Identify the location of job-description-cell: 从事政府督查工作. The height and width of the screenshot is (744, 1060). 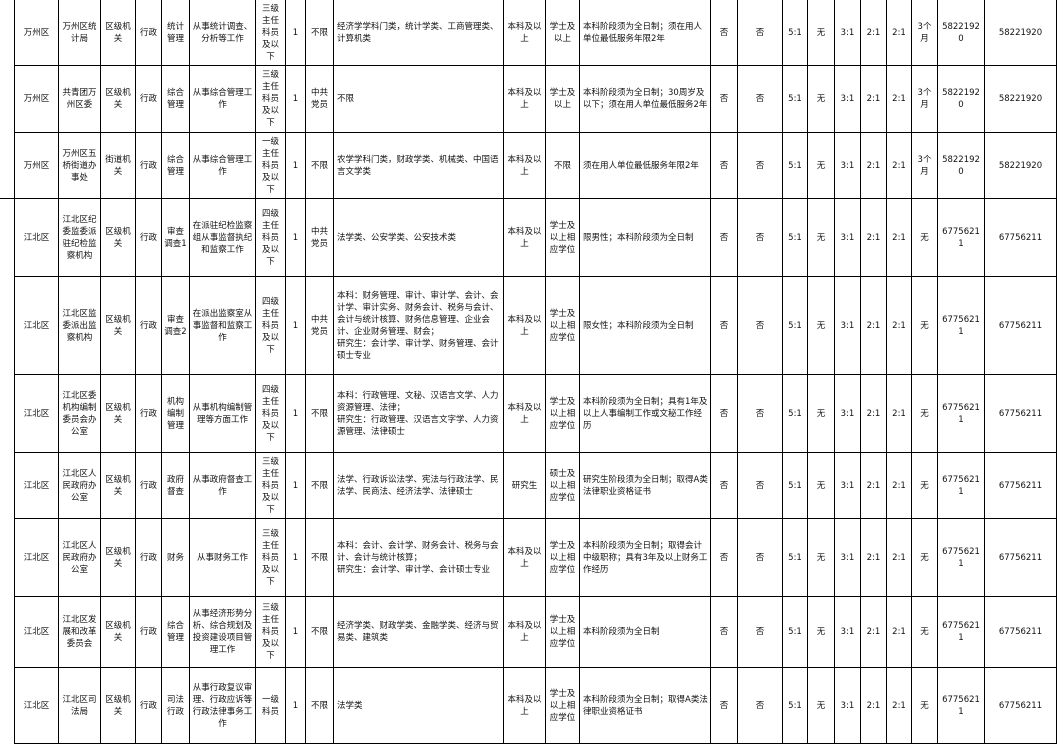
(222, 485).